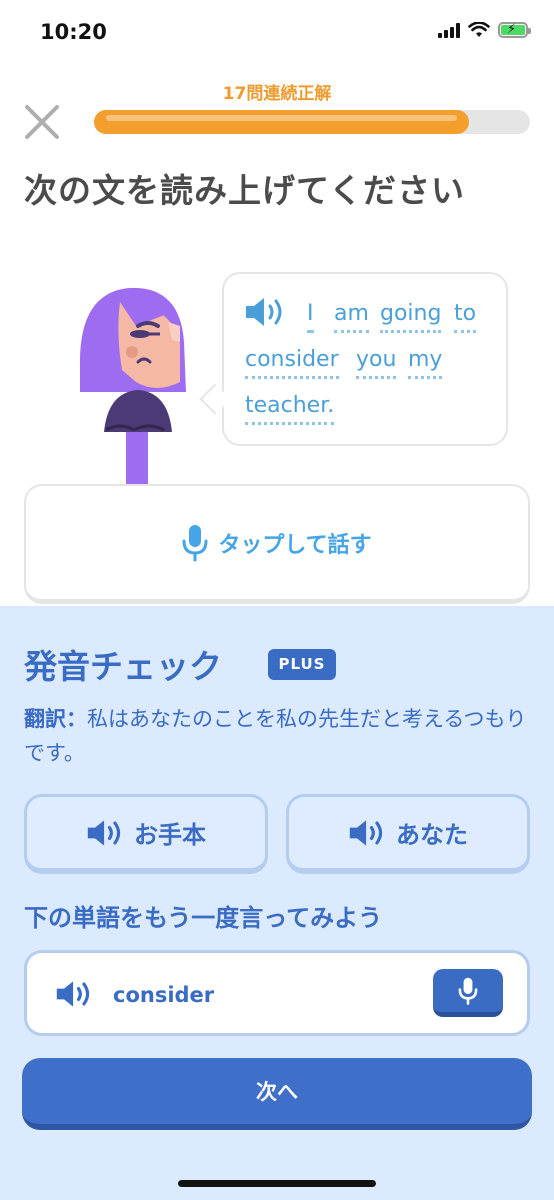  What do you see at coordinates (245, 190) in the screenshot?
I see `instruction-title: 次の文を読み上げてください` at bounding box center [245, 190].